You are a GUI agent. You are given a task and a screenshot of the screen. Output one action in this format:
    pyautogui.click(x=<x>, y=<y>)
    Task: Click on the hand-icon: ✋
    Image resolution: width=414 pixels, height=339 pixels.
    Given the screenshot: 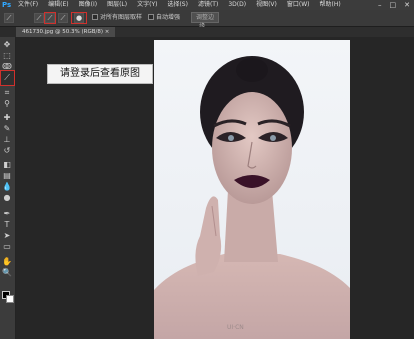 What is the action you would take?
    pyautogui.click(x=7, y=262)
    